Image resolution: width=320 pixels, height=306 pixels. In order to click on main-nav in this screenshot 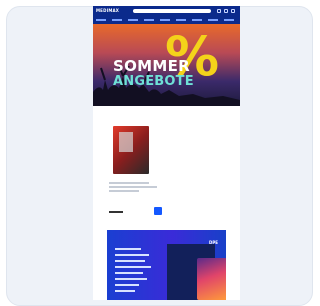, I will do `click(166, 20)`.